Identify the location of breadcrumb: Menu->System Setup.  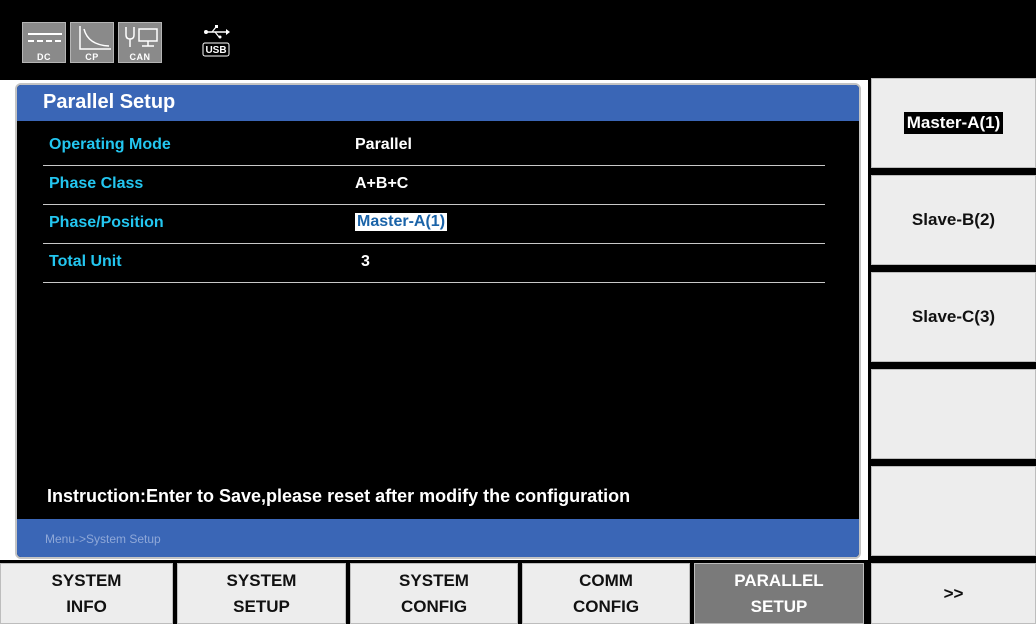
(103, 539).